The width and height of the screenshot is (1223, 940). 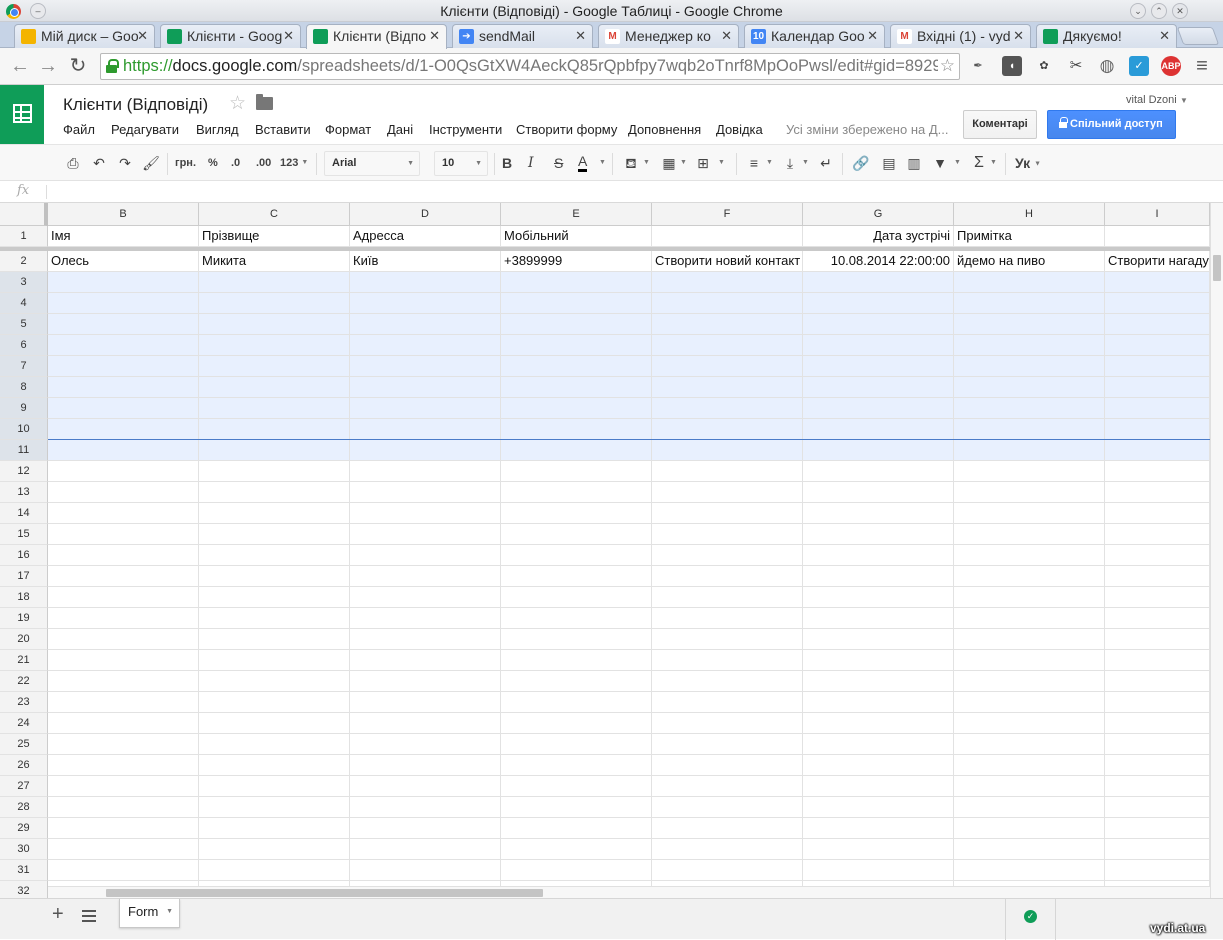 What do you see at coordinates (739, 129) in the screenshot?
I see `menu-help: Довідка` at bounding box center [739, 129].